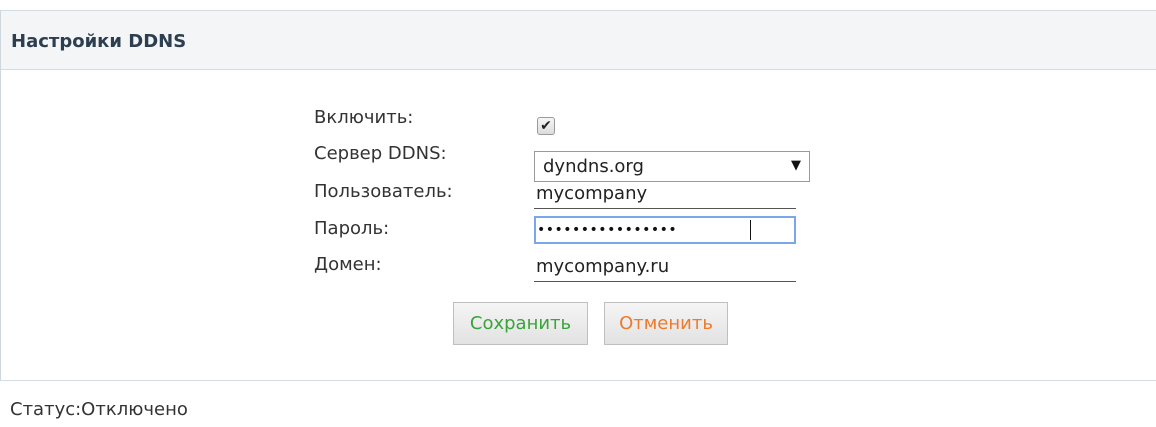 This screenshot has width=1156, height=427. Describe the element at coordinates (665, 196) in the screenshot. I see `user-input: mycompany` at that location.